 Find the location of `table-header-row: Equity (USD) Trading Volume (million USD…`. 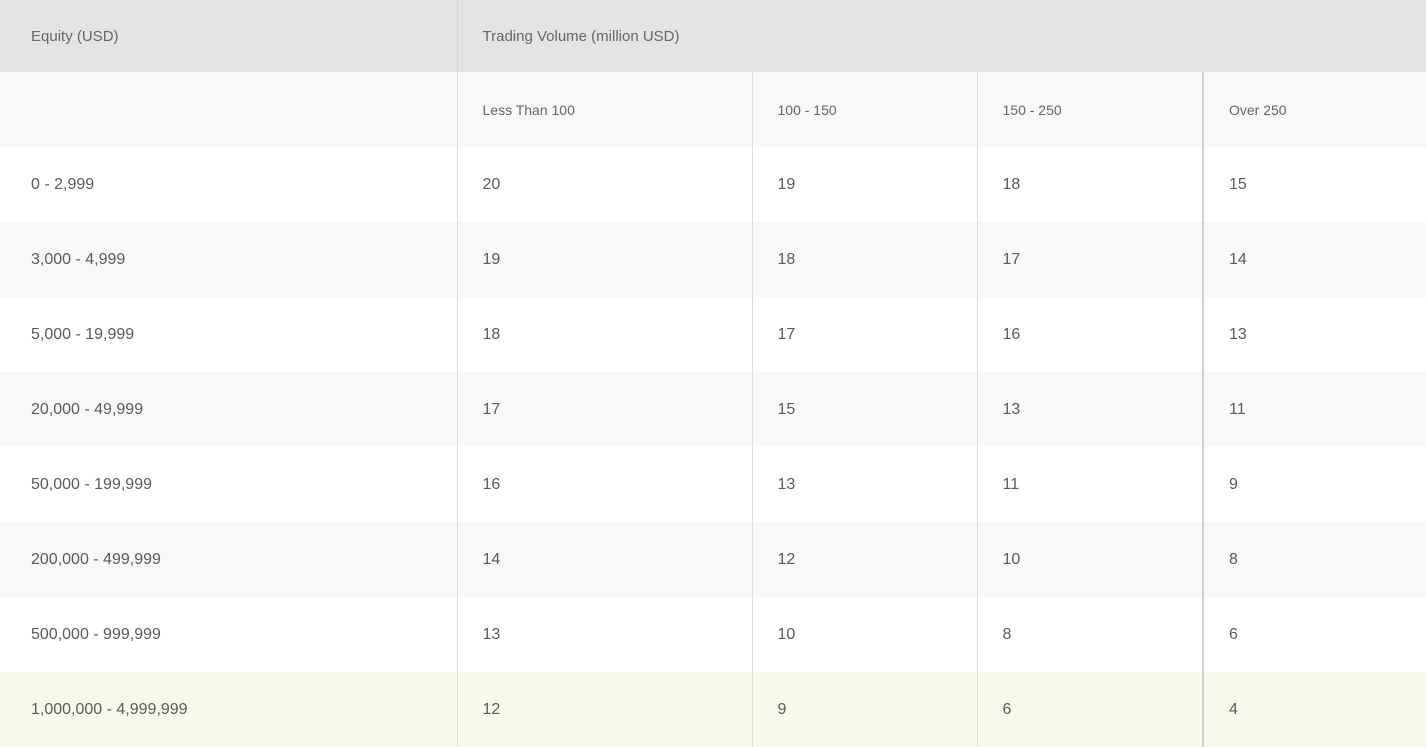

table-header-row: Equity (USD) Trading Volume (million USD… is located at coordinates (713, 36).